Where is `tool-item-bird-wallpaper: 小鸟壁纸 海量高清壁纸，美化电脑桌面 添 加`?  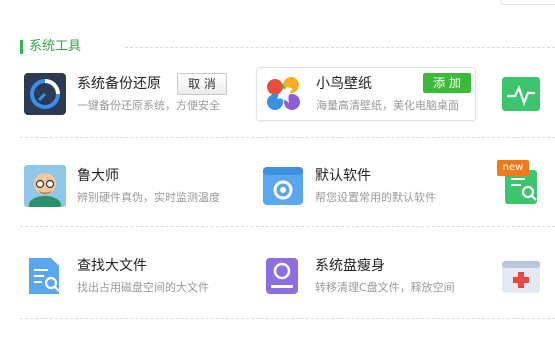
tool-item-bird-wallpaper: 小鸟壁纸 海量高清壁纸，美化电脑桌面 添 加 is located at coordinates (368, 95).